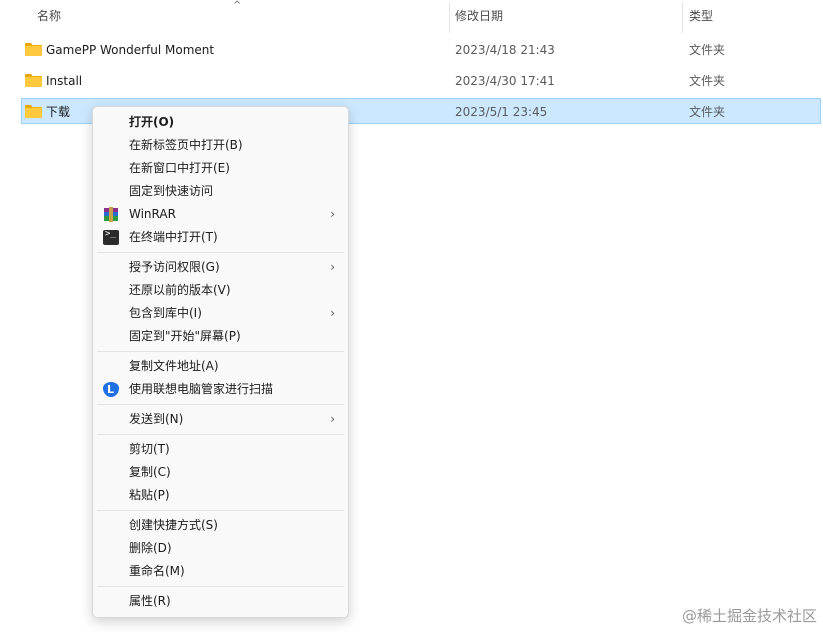 The width and height of the screenshot is (823, 632). What do you see at coordinates (185, 336) in the screenshot?
I see `menu-item-label: 固定到"开始"屏幕(P)` at bounding box center [185, 336].